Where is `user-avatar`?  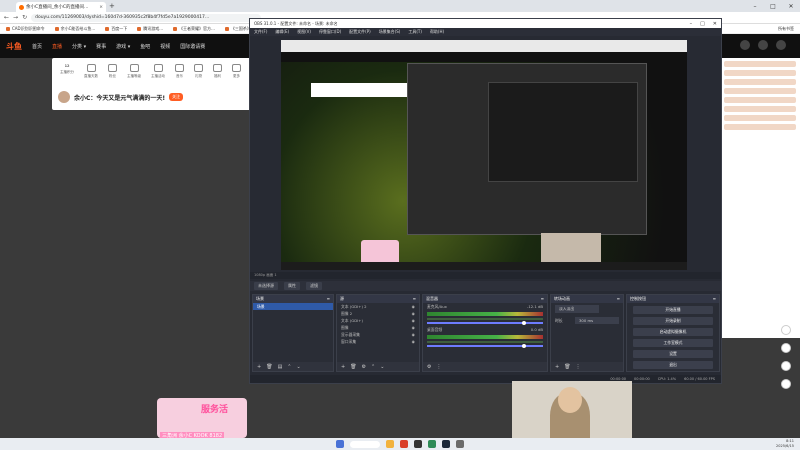
user-avatar is located at coordinates (781, 45).